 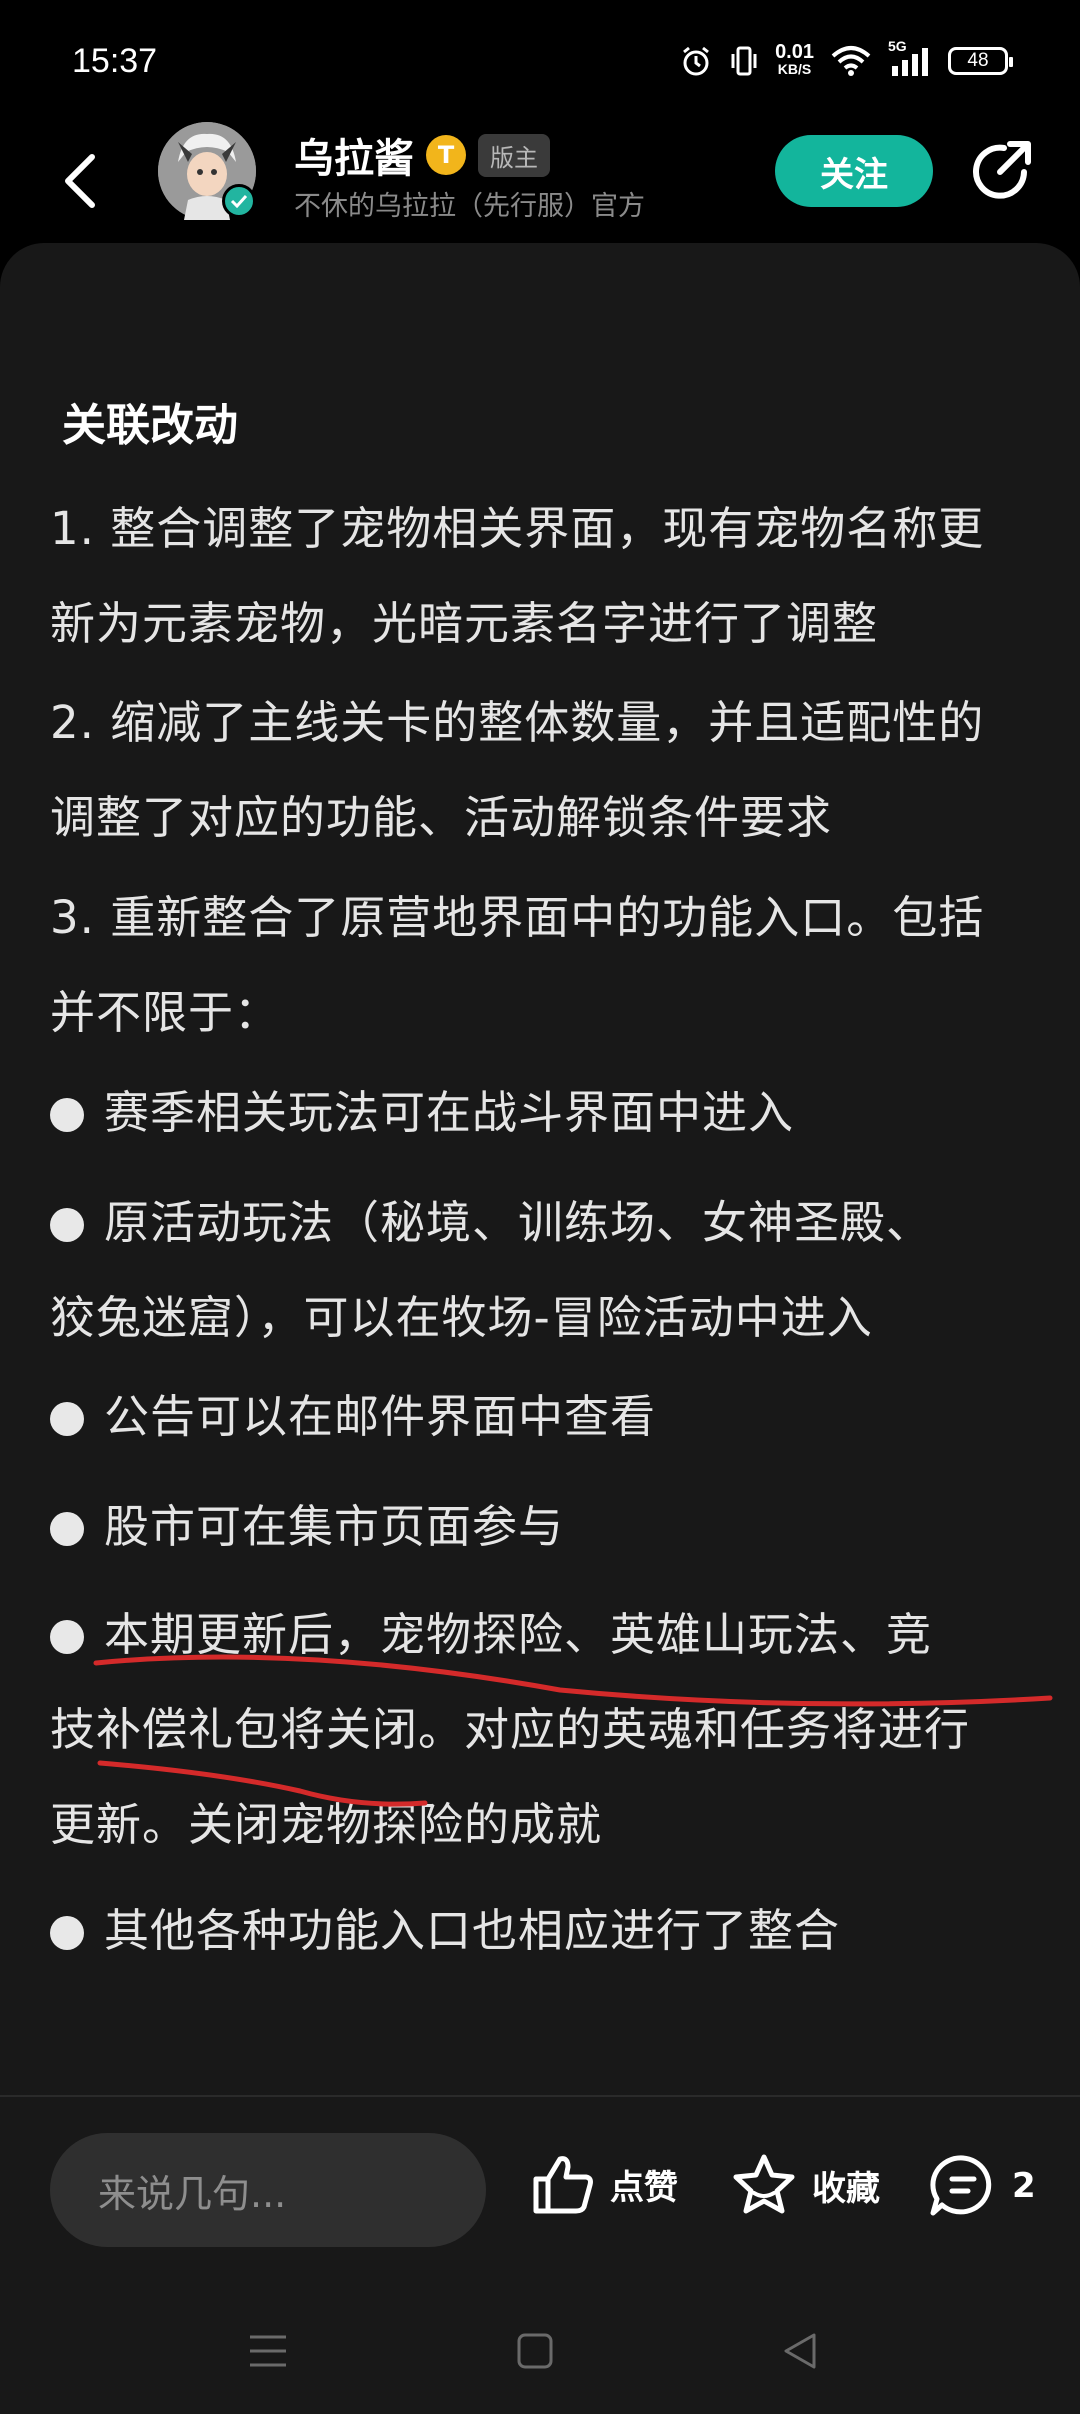 What do you see at coordinates (961, 2185) in the screenshot?
I see `comment-bubble-icon` at bounding box center [961, 2185].